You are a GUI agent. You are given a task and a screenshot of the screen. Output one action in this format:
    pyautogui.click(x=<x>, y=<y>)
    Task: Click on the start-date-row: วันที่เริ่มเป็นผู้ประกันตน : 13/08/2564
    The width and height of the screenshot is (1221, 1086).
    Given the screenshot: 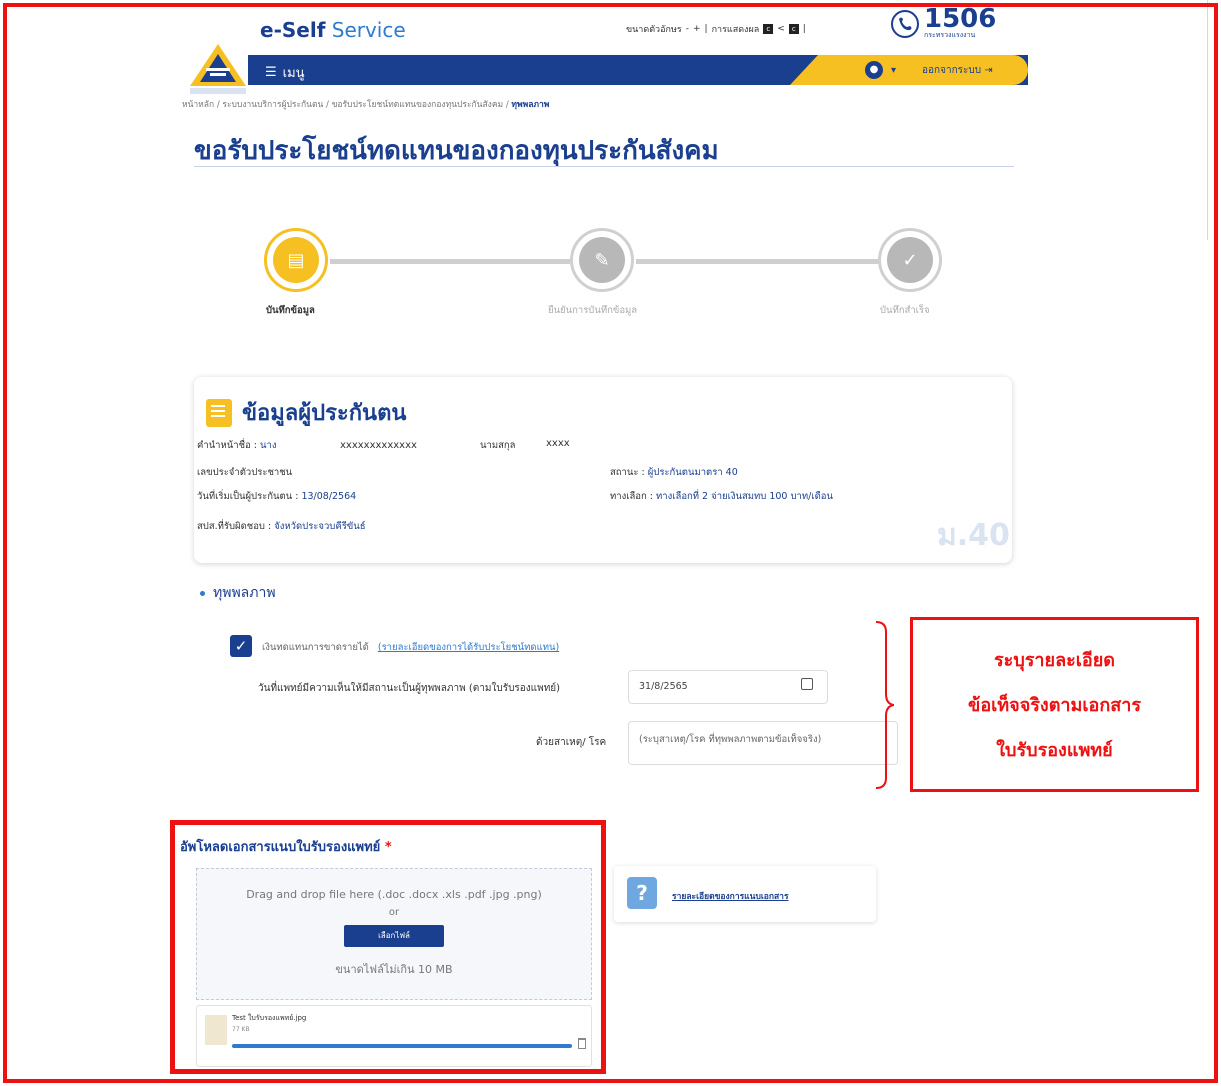 What is the action you would take?
    pyautogui.click(x=276, y=496)
    